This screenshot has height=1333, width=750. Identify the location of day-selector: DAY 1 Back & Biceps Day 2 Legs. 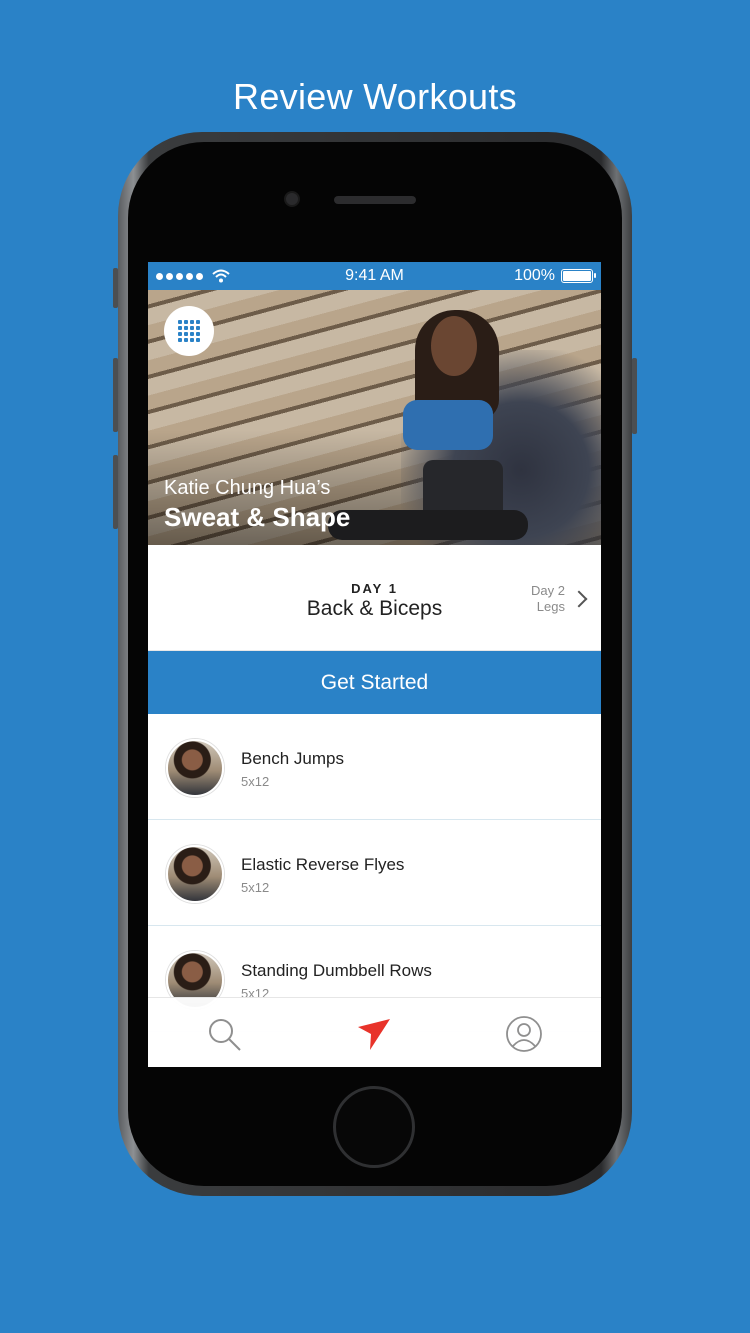
(374, 598).